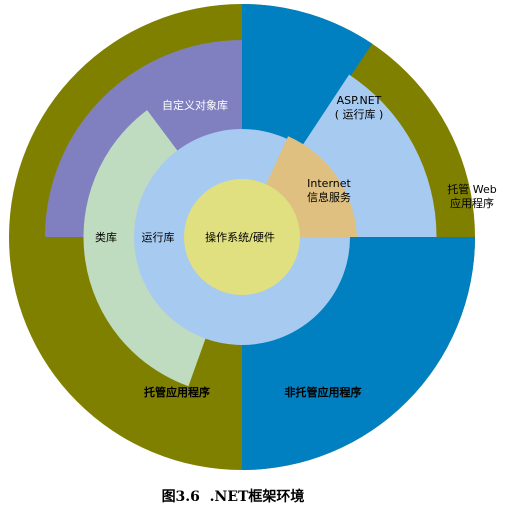  Describe the element at coordinates (177, 392) in the screenshot. I see `managed-apps-label: 托管应用程序` at that location.